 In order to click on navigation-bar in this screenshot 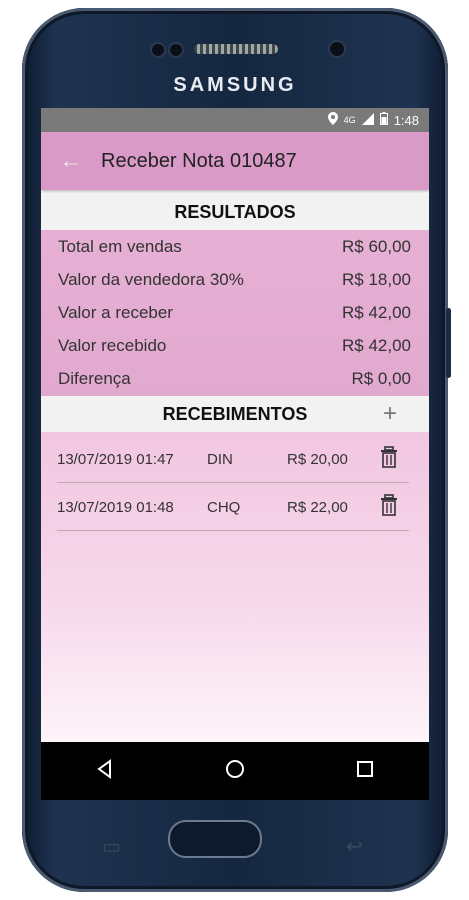, I will do `click(235, 771)`.